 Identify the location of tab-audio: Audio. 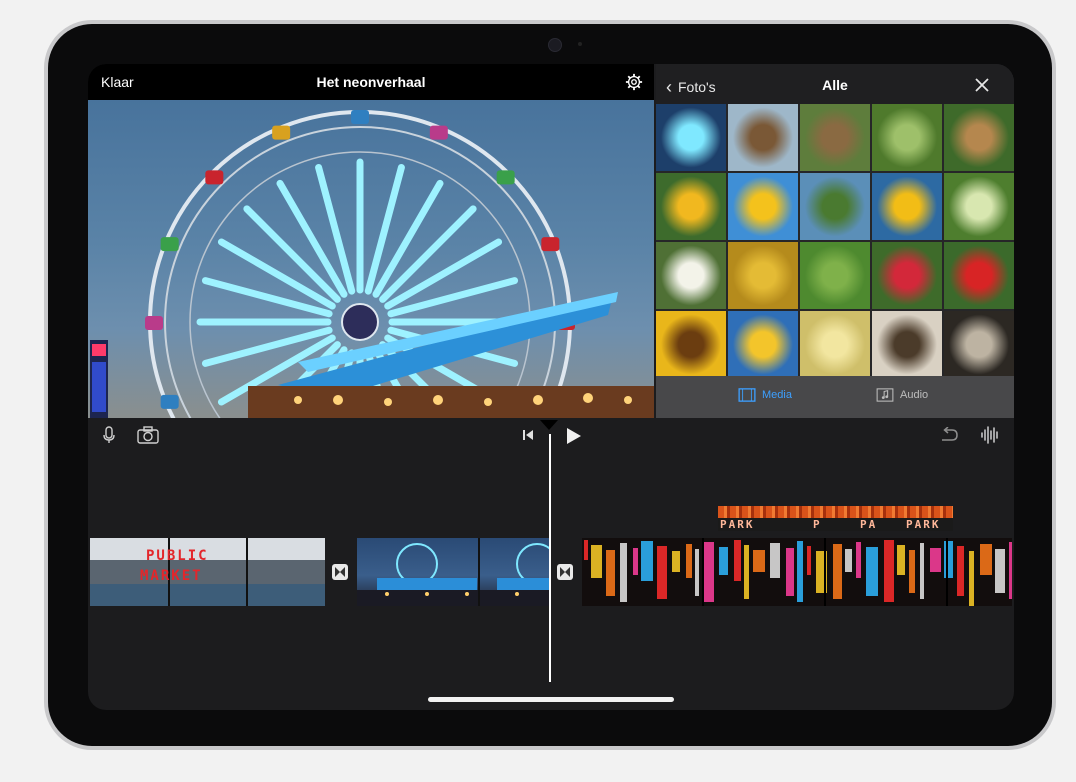
(902, 395).